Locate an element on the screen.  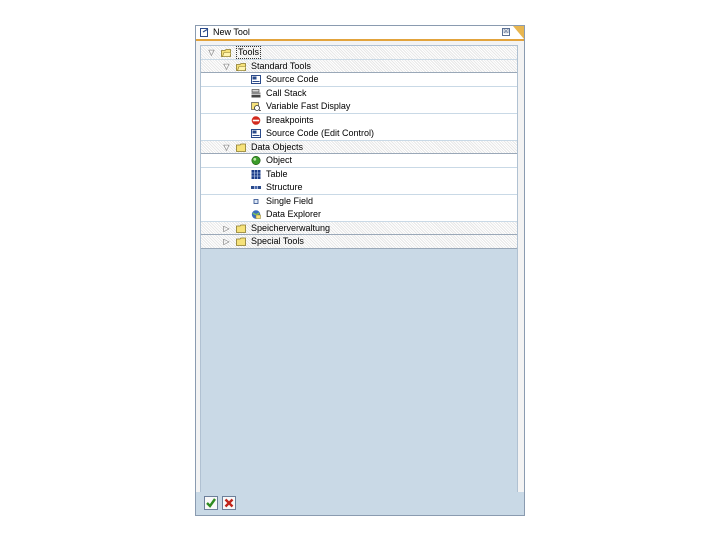
structure-icon is located at coordinates (256, 187).